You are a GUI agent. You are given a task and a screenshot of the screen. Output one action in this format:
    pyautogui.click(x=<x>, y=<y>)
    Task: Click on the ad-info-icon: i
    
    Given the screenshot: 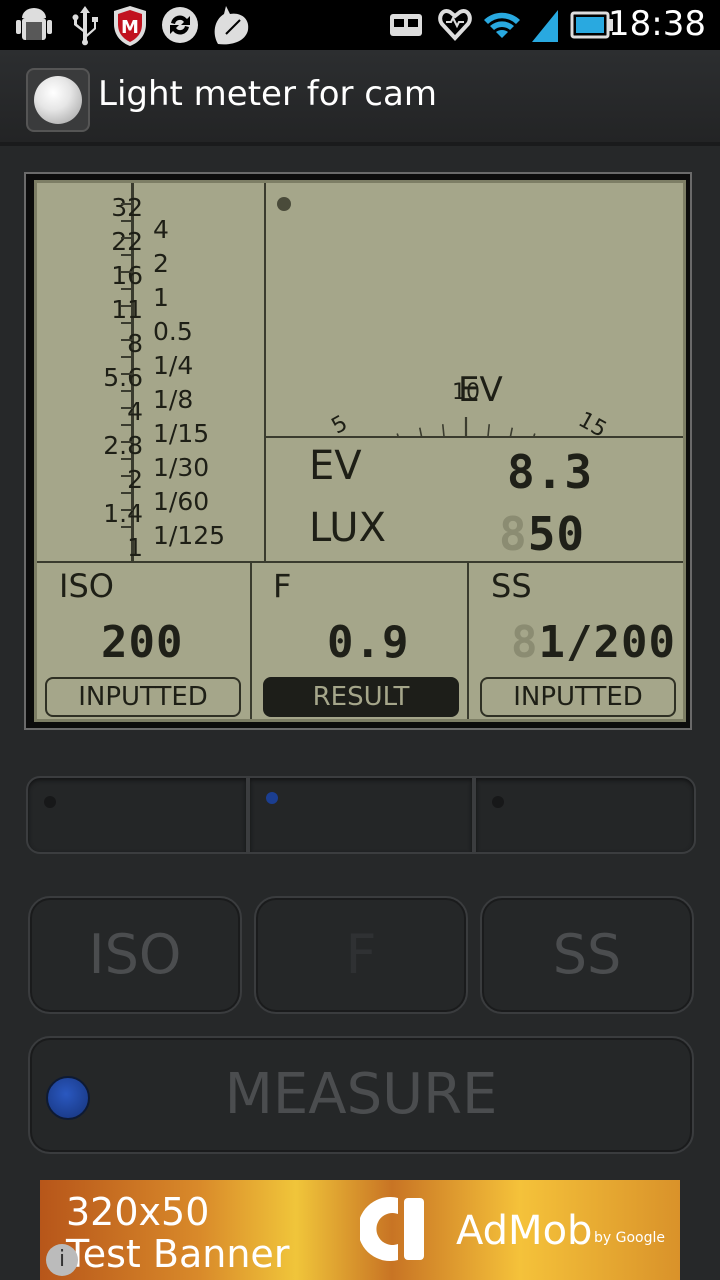 What is the action you would take?
    pyautogui.click(x=62, y=1260)
    